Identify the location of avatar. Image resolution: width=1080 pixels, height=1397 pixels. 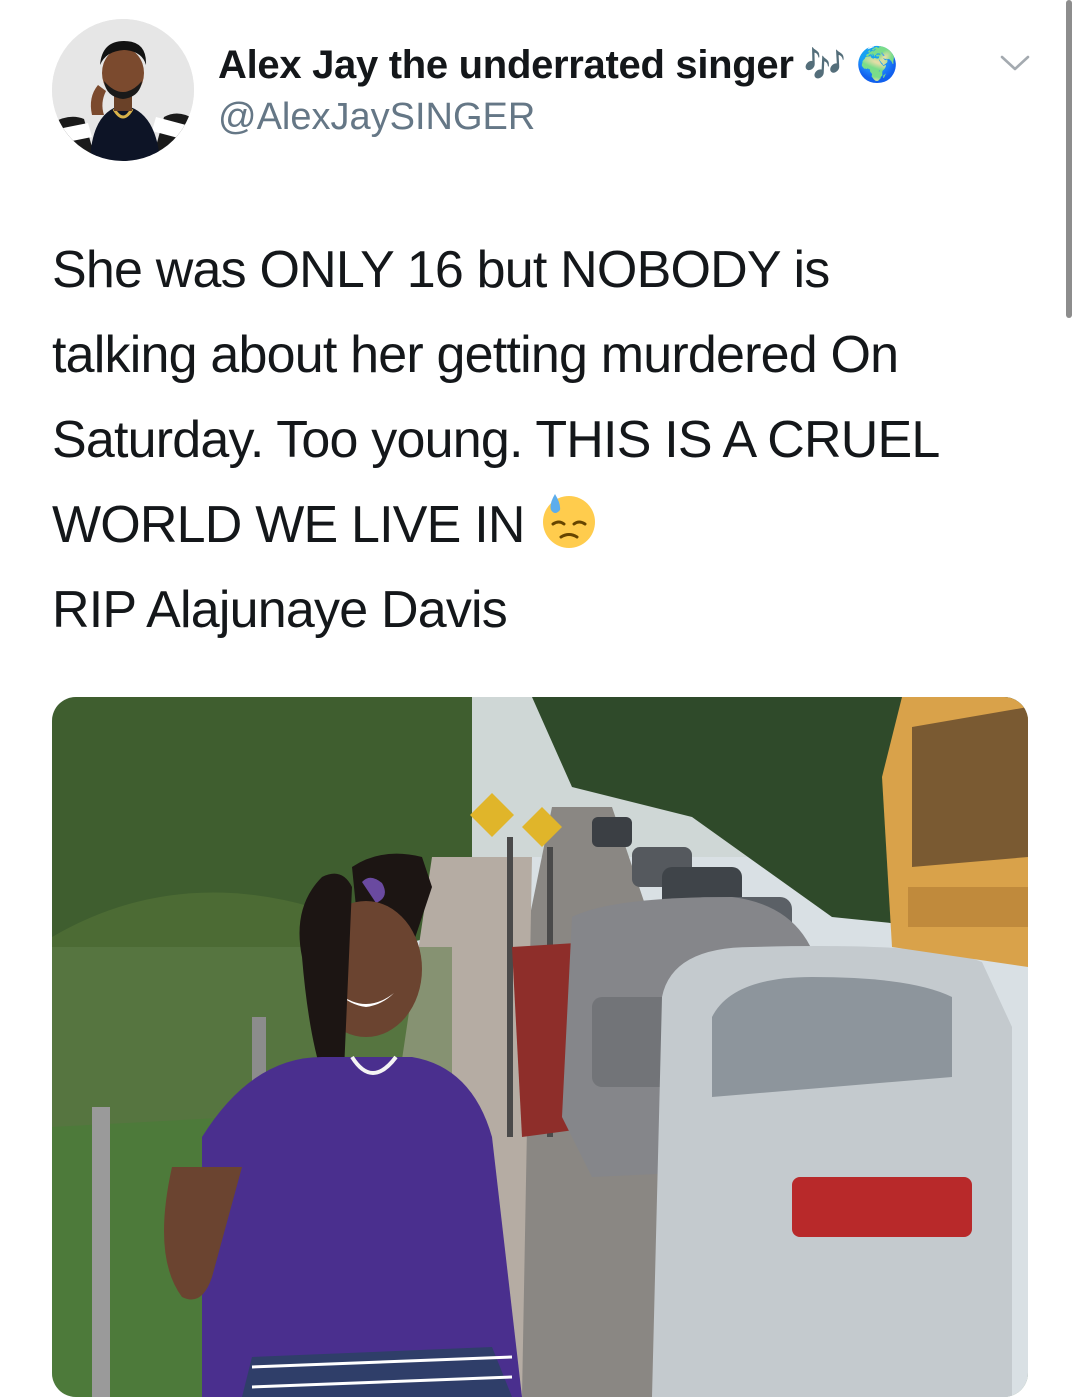
(123, 90).